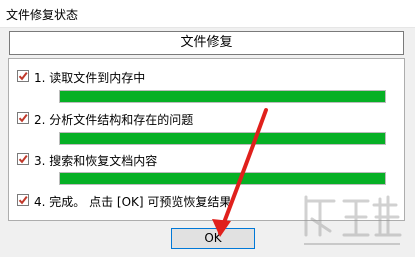 This screenshot has width=415, height=257. I want to click on checkbox-recover-content, so click(23, 159).